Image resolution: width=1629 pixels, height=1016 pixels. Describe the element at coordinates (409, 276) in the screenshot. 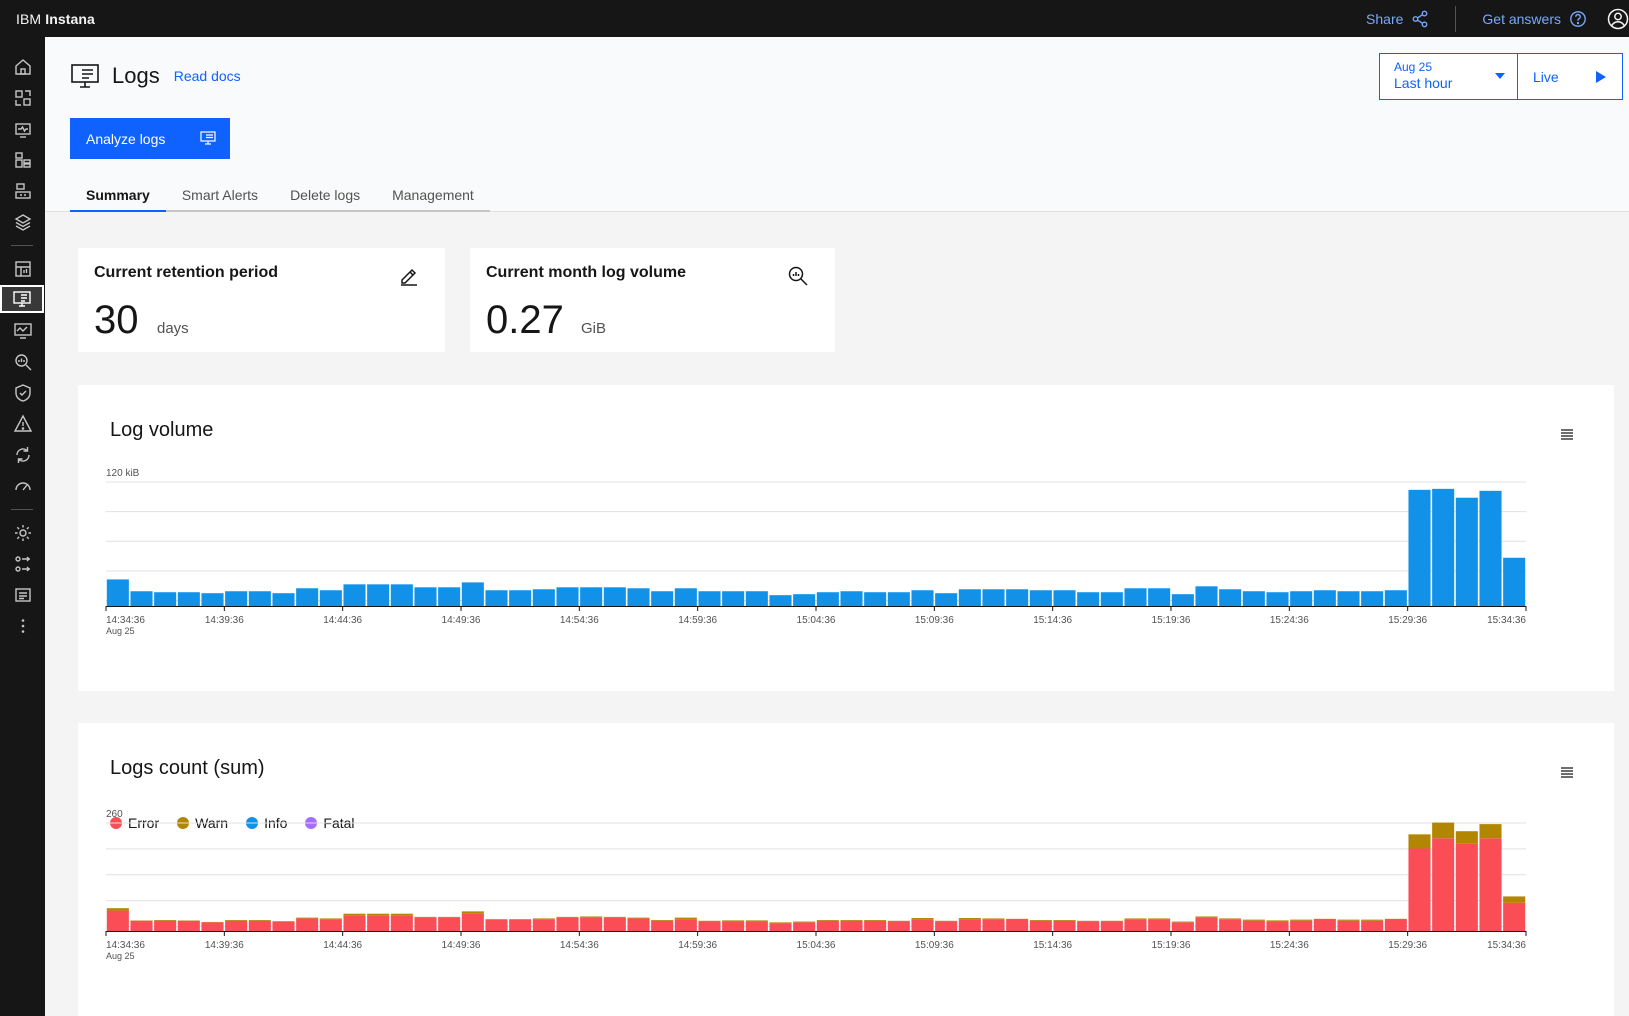

I see `edit-icon` at that location.